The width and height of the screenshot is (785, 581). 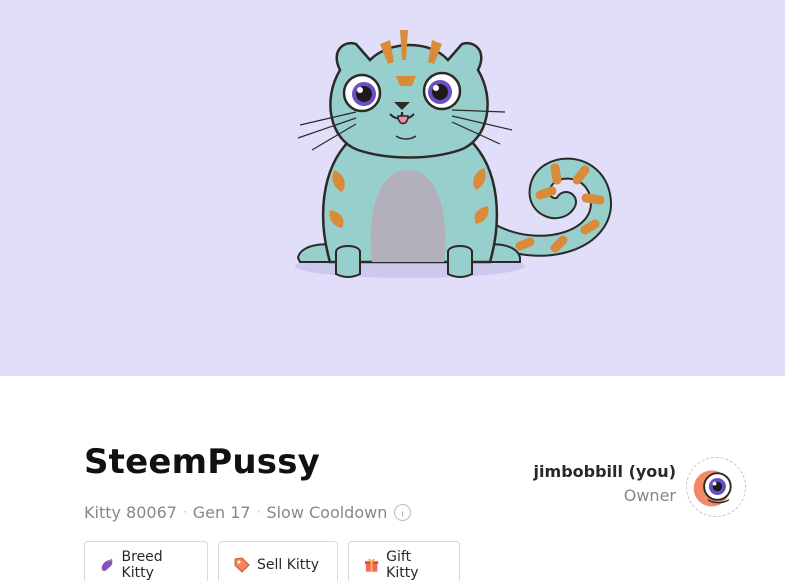 I want to click on kitty-id: Kitty 80067, so click(x=130, y=512).